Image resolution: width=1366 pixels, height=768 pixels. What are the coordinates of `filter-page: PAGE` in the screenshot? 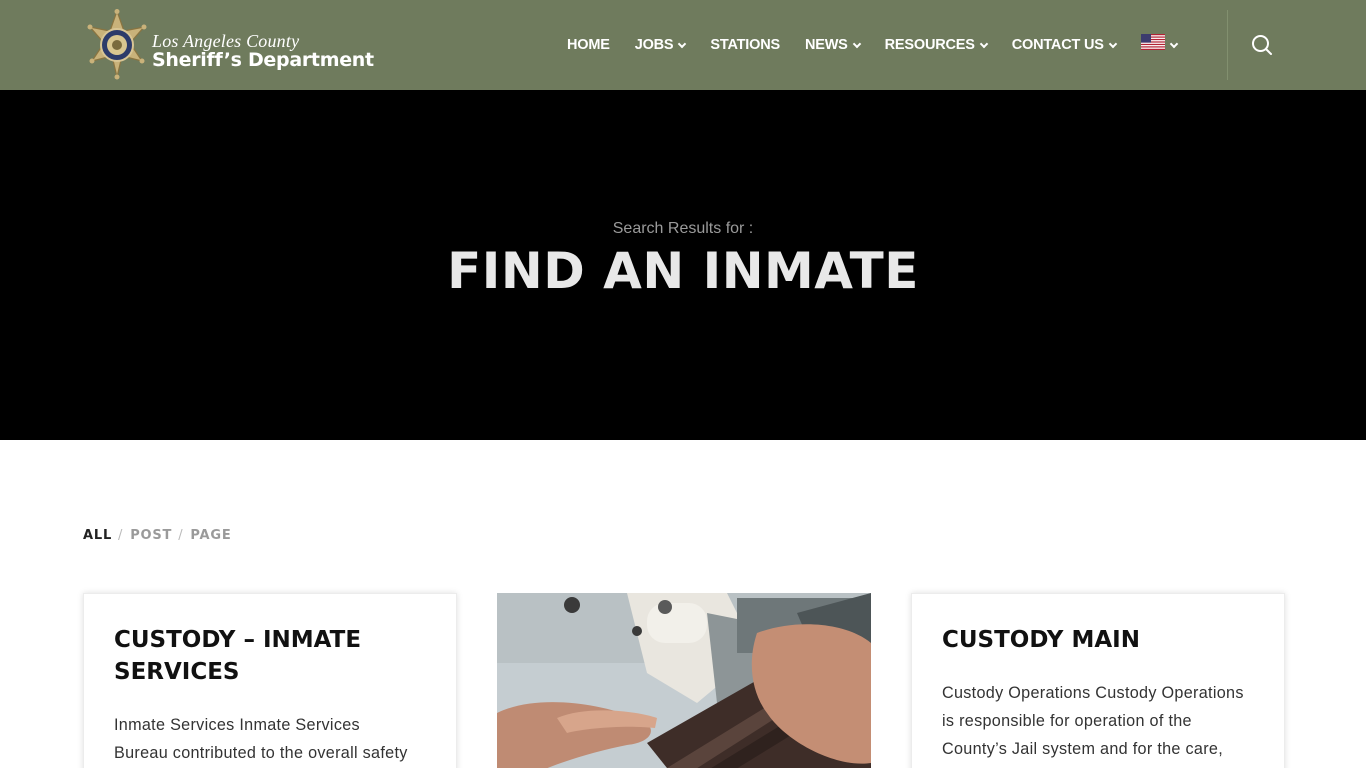 It's located at (210, 535).